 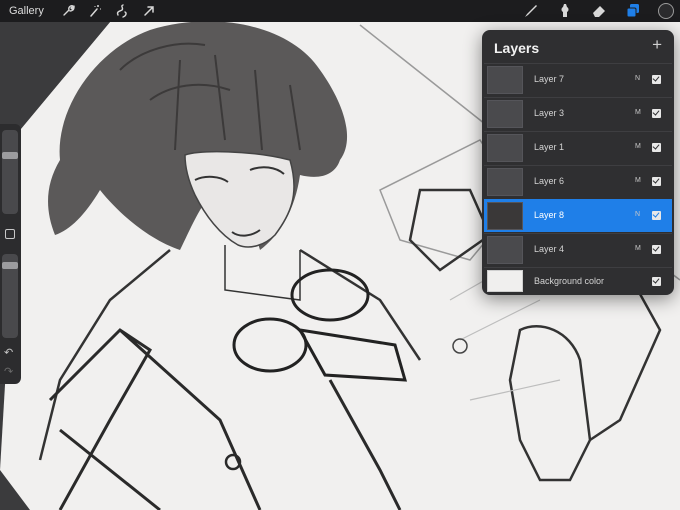 I want to click on layer-name: Layer 8, so click(x=549, y=215).